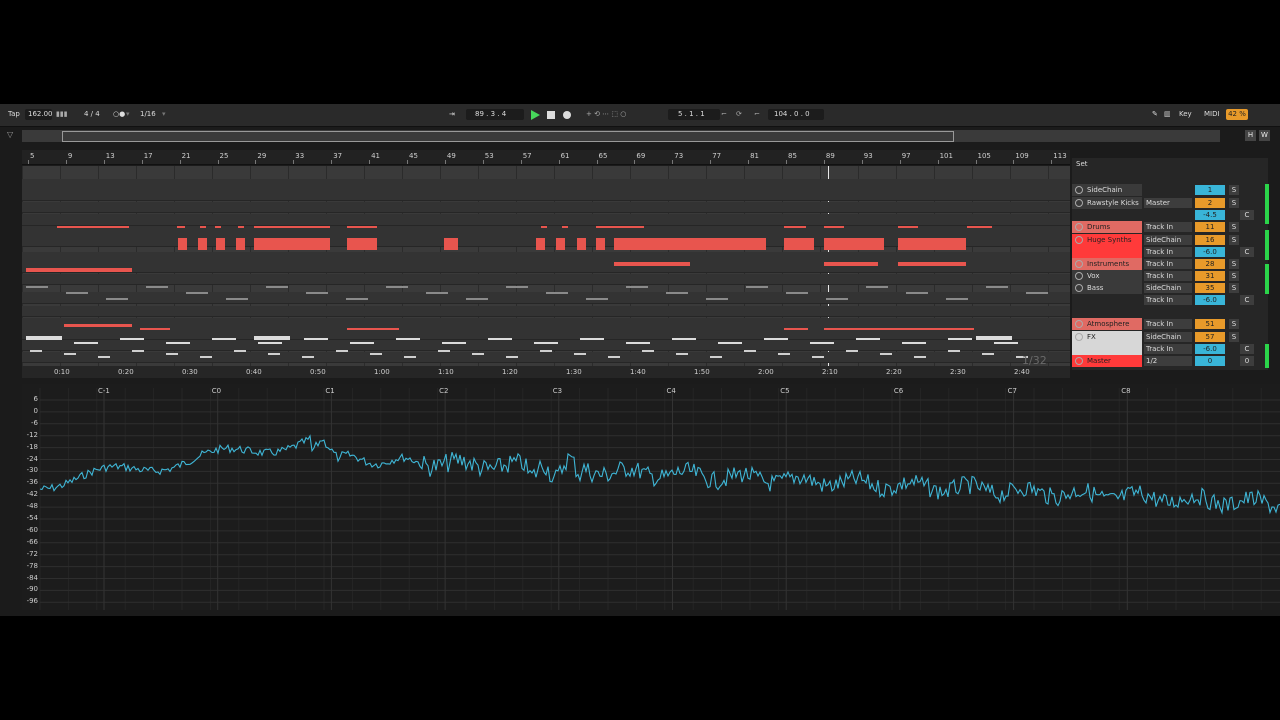  Describe the element at coordinates (546, 195) in the screenshot. I see `track-lane` at that location.